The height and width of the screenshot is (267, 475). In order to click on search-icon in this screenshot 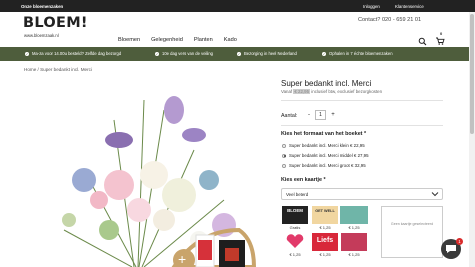, I will do `click(422, 39)`.